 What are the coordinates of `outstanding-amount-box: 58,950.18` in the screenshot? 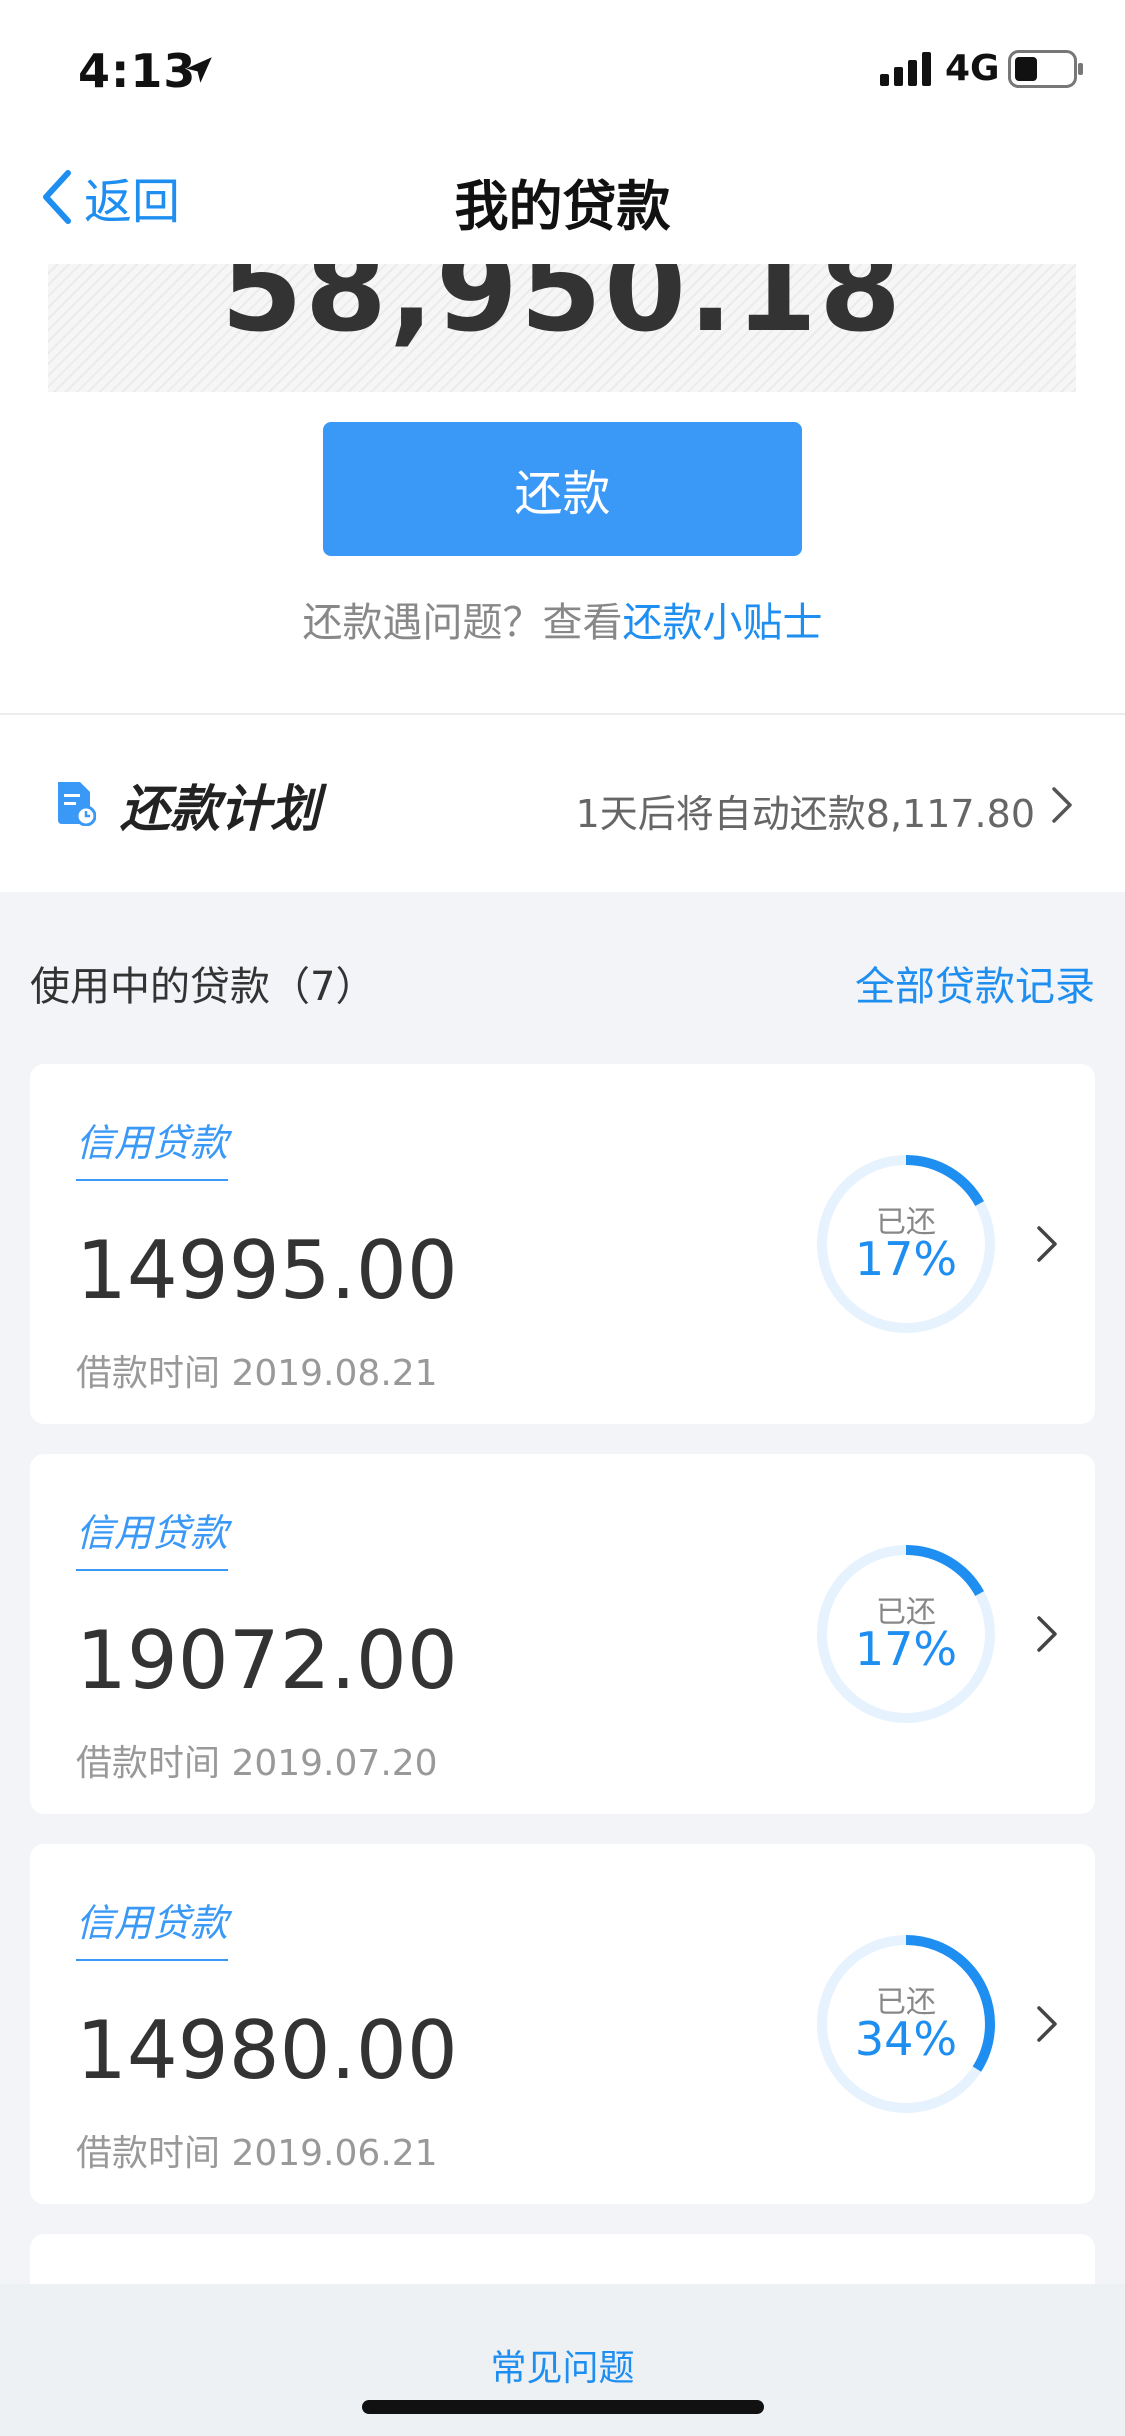 It's located at (562, 328).